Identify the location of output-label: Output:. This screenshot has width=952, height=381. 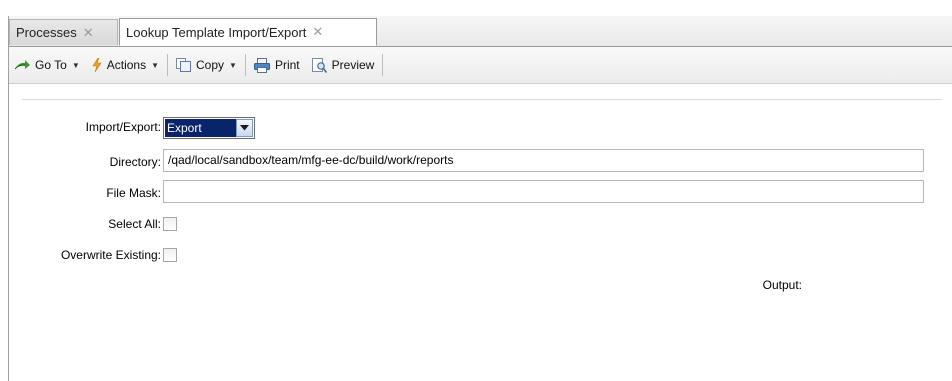
(782, 285).